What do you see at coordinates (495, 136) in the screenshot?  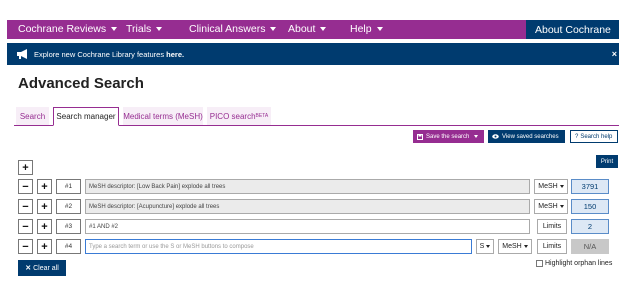 I see `eye-icon` at bounding box center [495, 136].